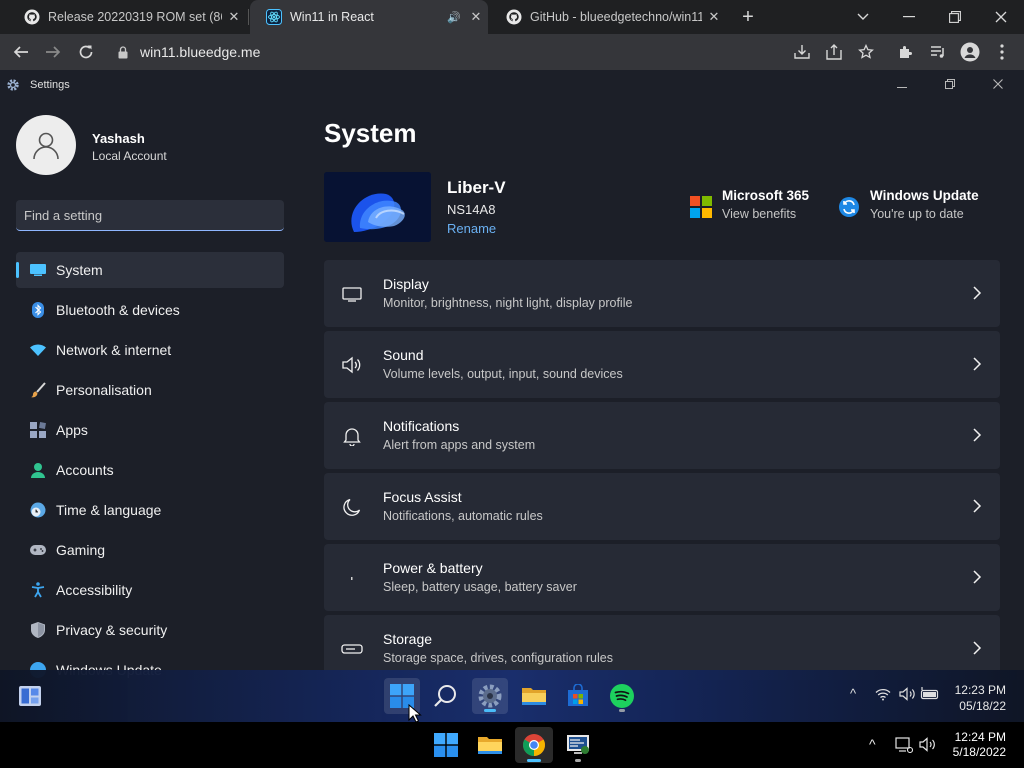 The height and width of the screenshot is (768, 1024). I want to click on playlist-icon, so click(937, 52).